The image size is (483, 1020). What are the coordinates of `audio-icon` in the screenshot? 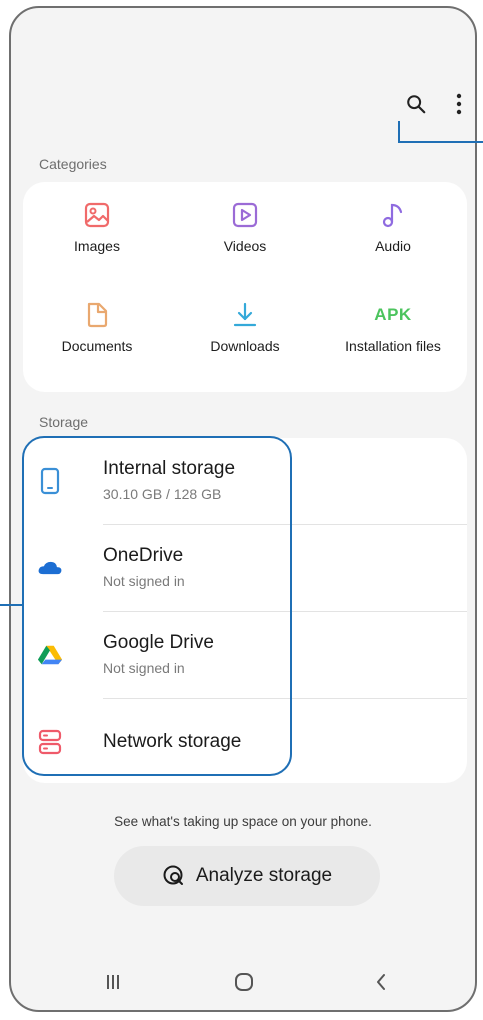 It's located at (393, 215).